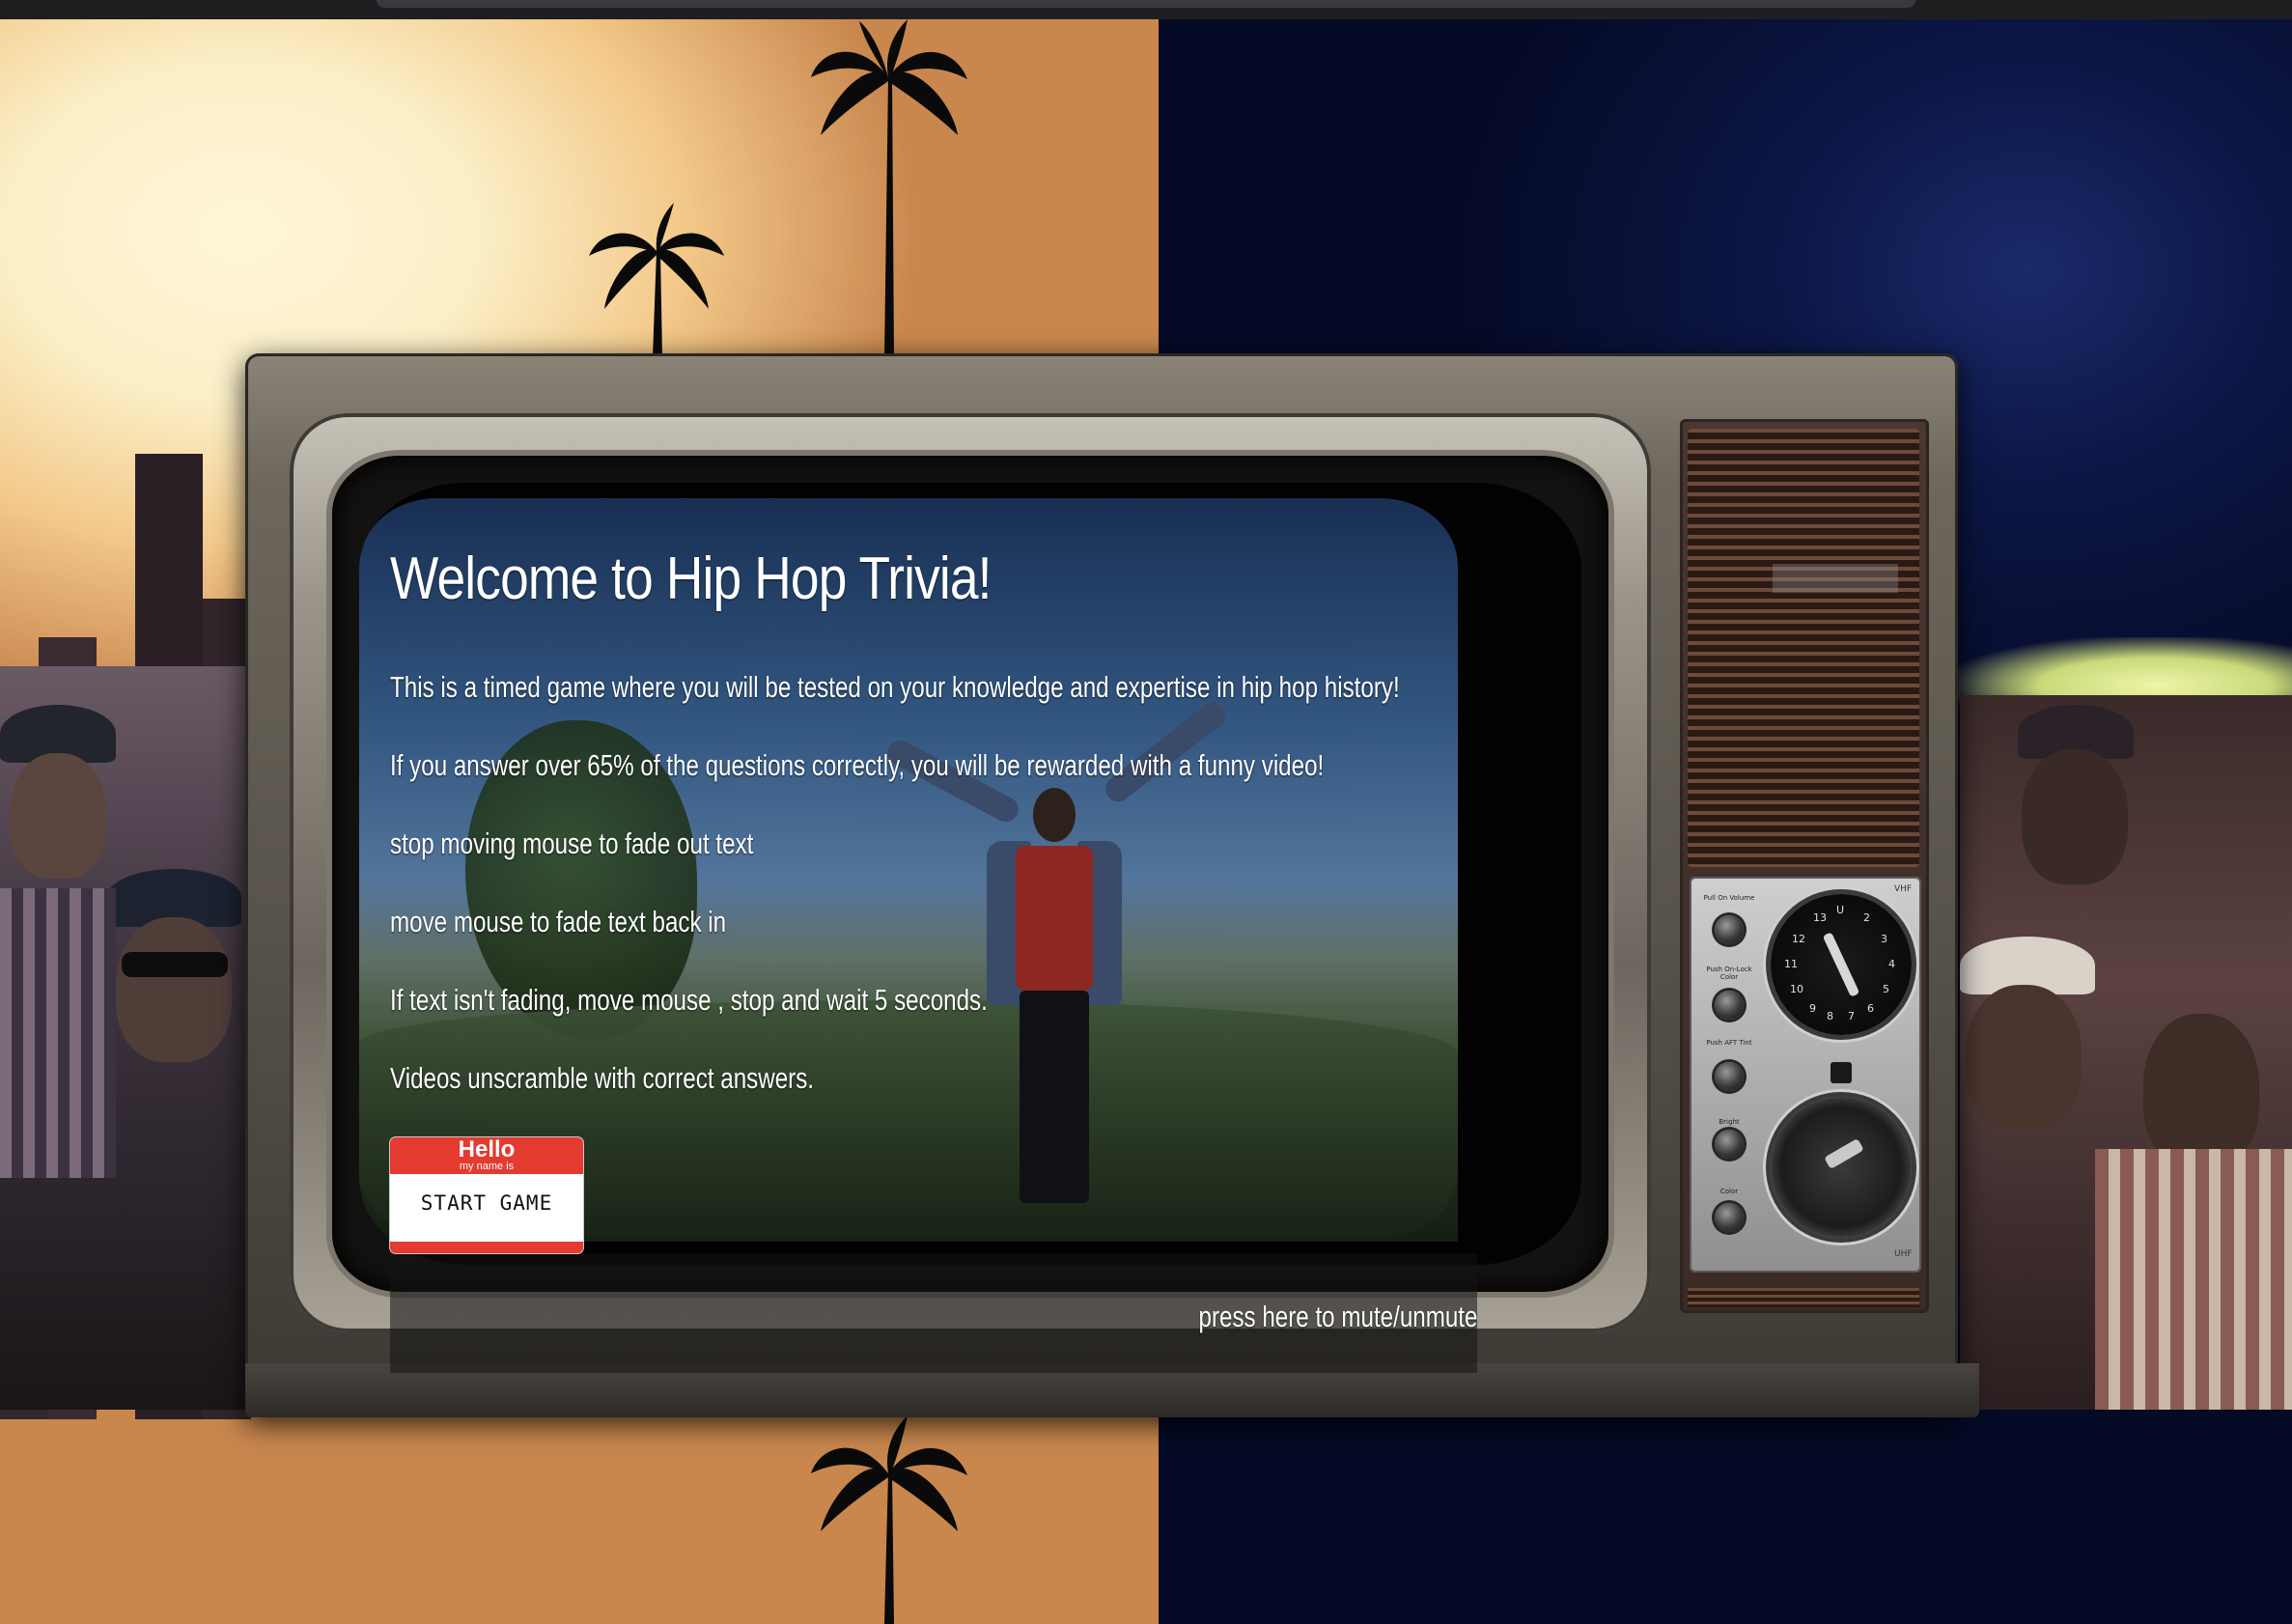 Image resolution: width=2292 pixels, height=1624 pixels. I want to click on dial-number: 7, so click(1851, 1016).